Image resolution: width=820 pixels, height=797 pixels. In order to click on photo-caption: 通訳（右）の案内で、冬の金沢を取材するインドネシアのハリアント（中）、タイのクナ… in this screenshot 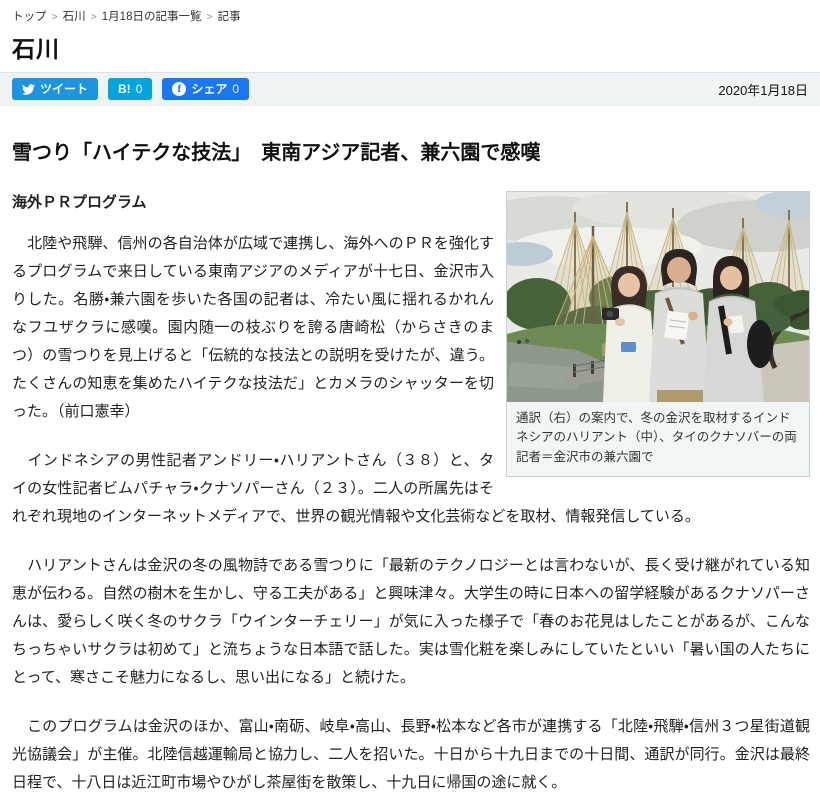, I will do `click(658, 439)`.